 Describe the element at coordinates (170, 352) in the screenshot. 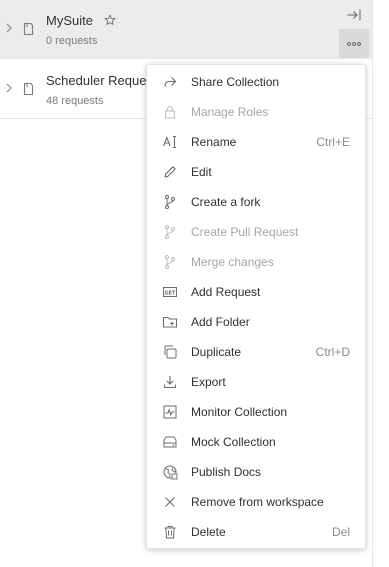

I see `duplicate-icon` at that location.